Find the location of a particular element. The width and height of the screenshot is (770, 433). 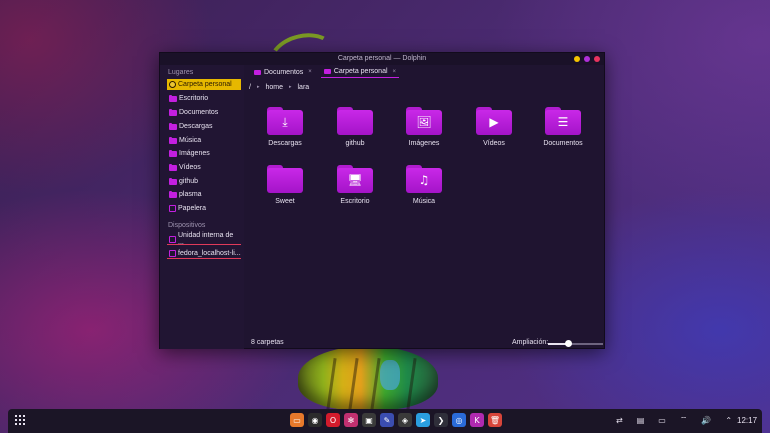

telegram-icon: ➤ is located at coordinates (423, 420).